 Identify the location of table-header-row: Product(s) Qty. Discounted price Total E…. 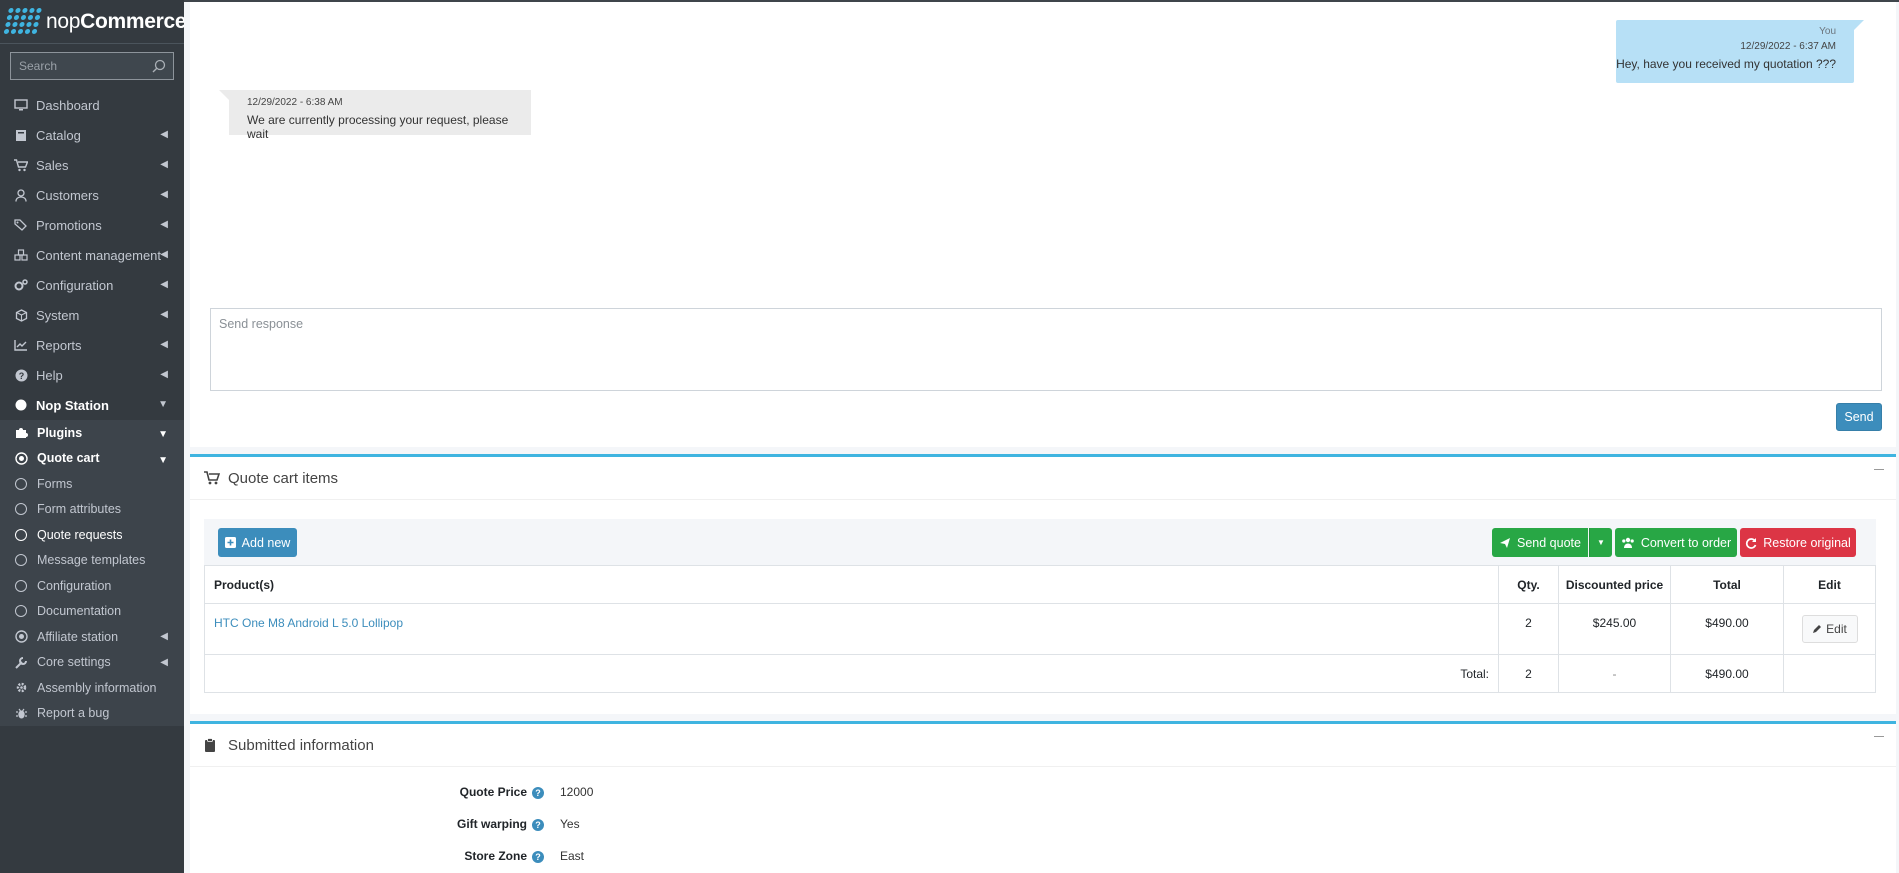
(1040, 584).